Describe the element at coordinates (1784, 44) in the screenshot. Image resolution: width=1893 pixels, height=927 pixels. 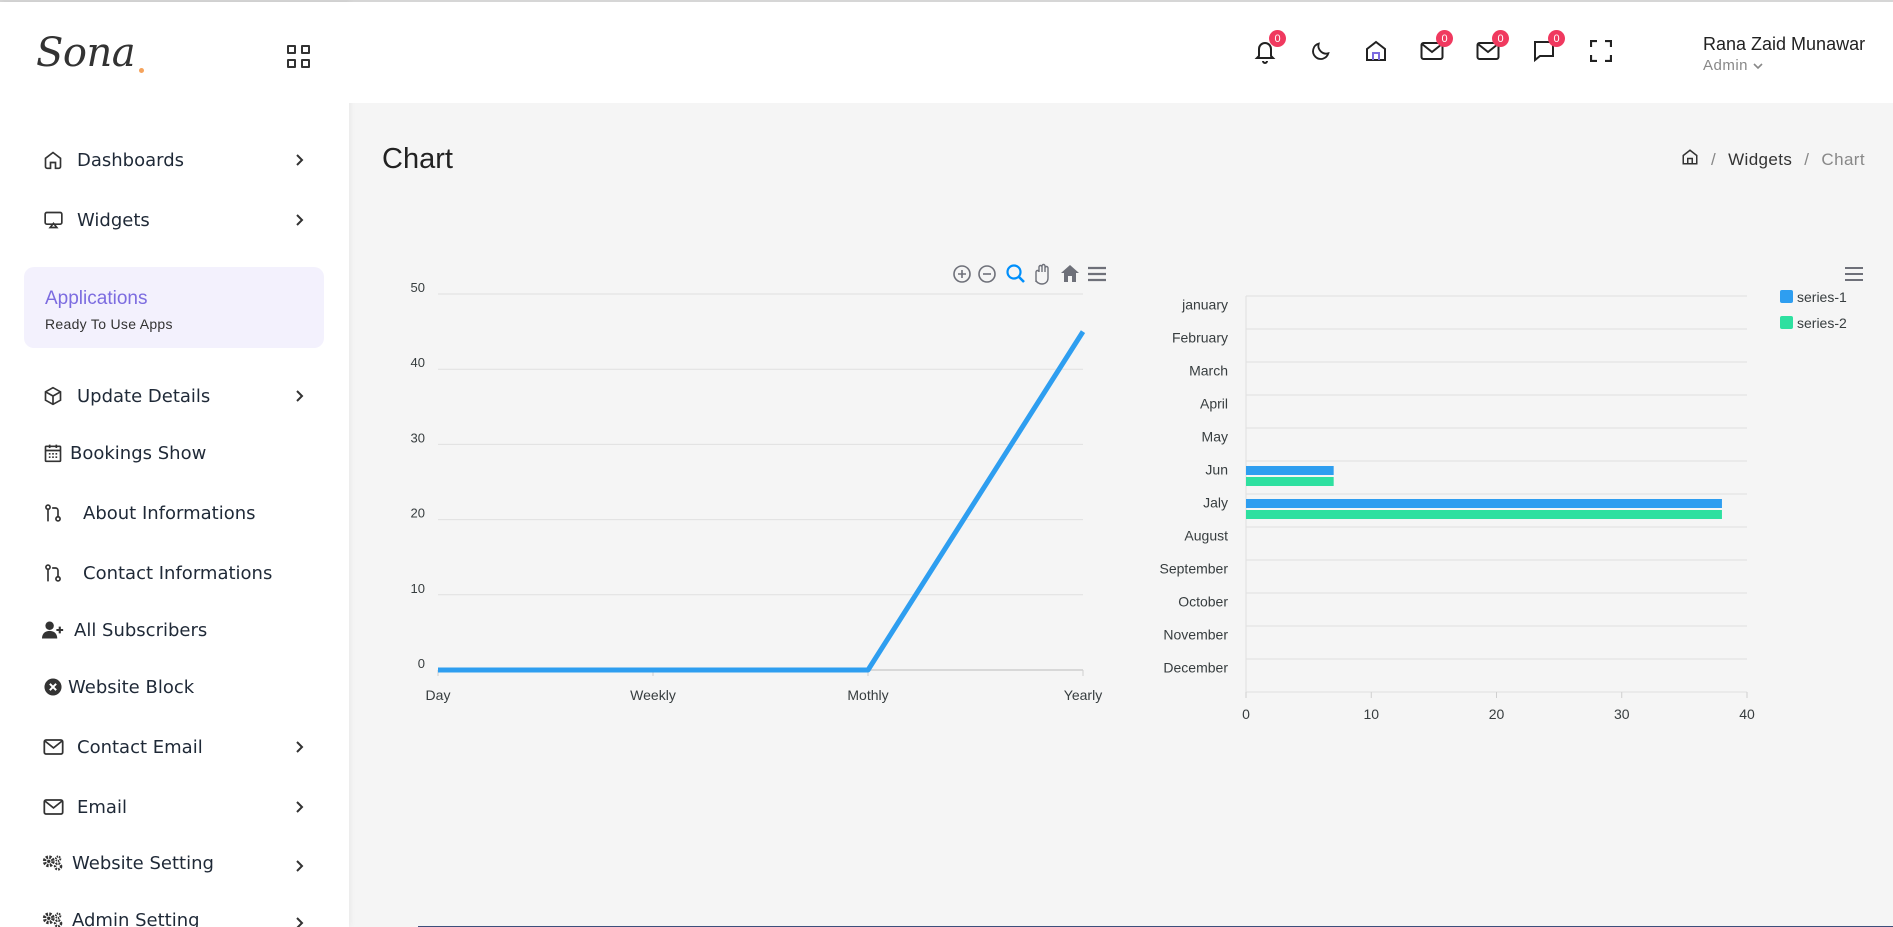
I see `user-name: Rana Zaid Munawar` at that location.